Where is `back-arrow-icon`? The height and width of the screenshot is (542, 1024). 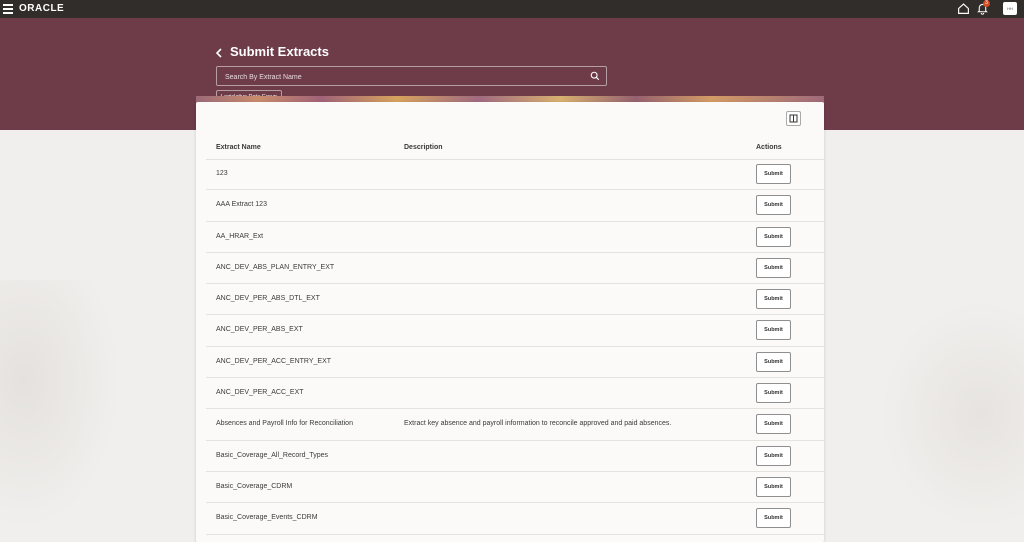
back-arrow-icon is located at coordinates (219, 53).